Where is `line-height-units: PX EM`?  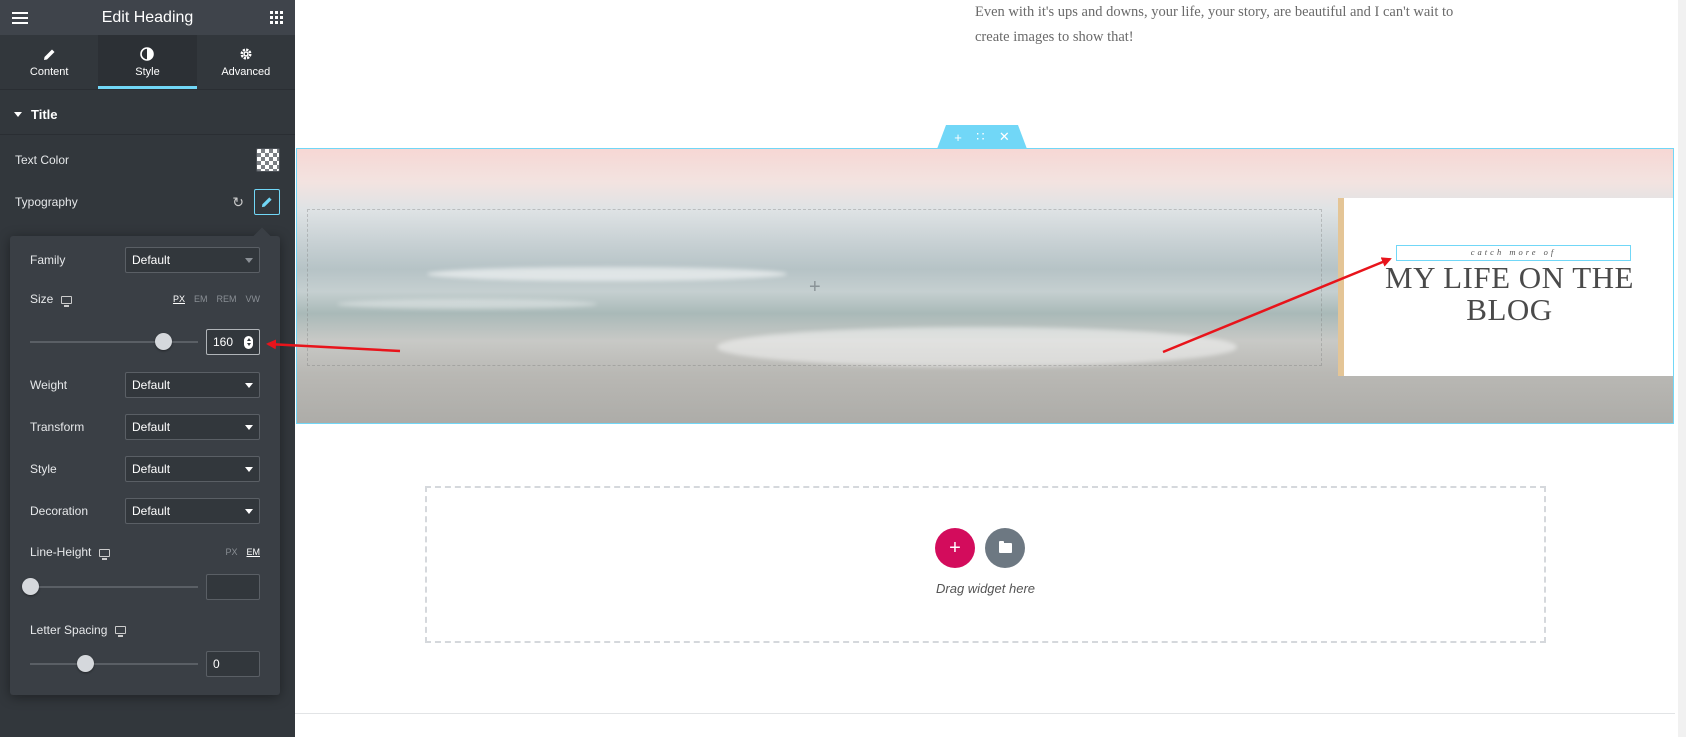 line-height-units: PX EM is located at coordinates (242, 552).